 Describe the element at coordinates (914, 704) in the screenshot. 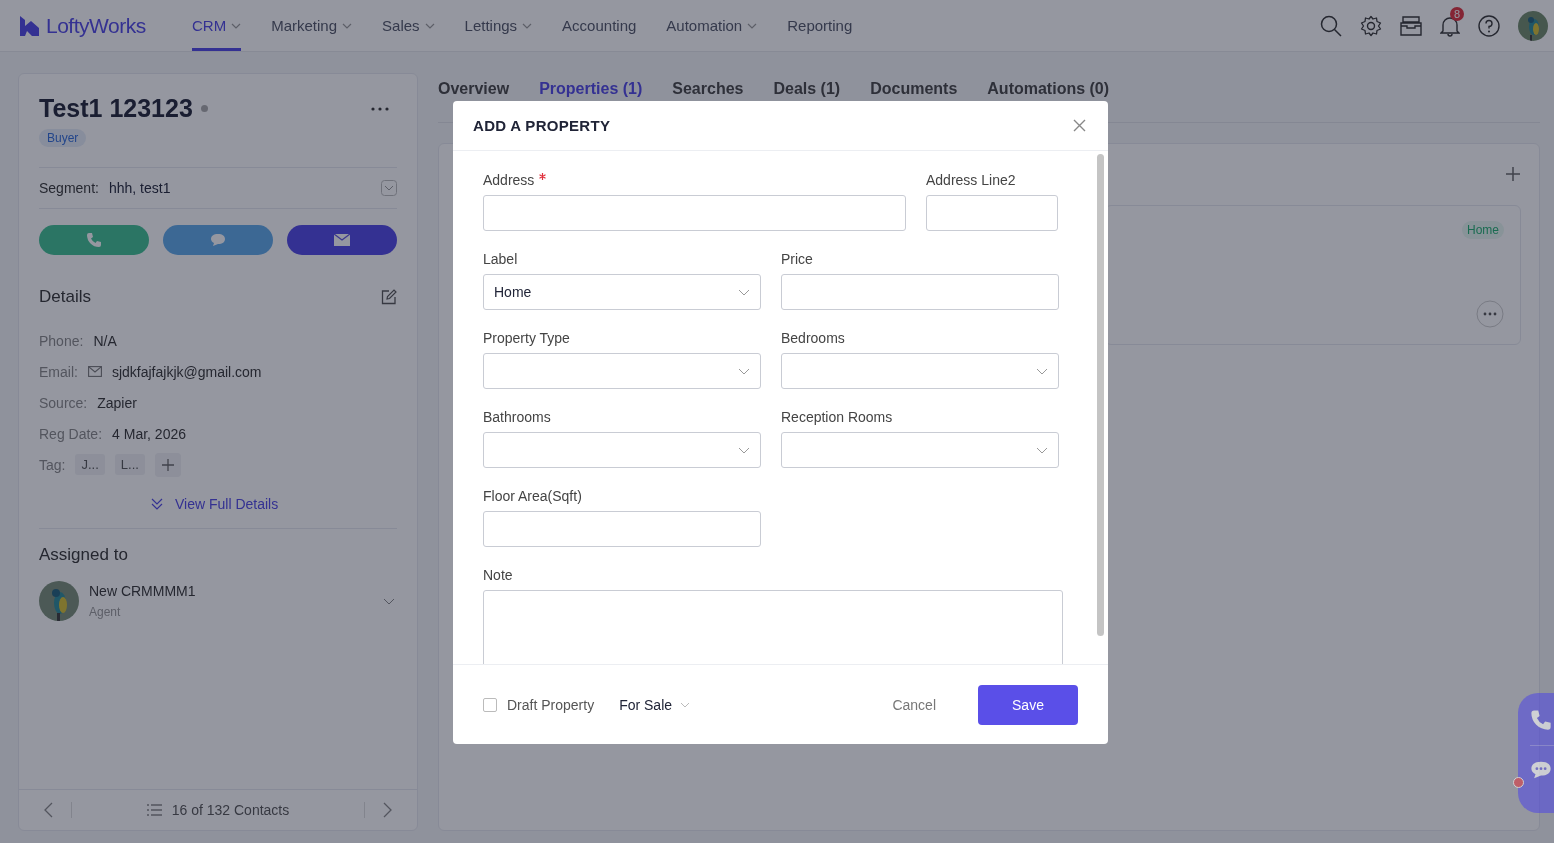

I see `cancel-button: Cancel` at that location.